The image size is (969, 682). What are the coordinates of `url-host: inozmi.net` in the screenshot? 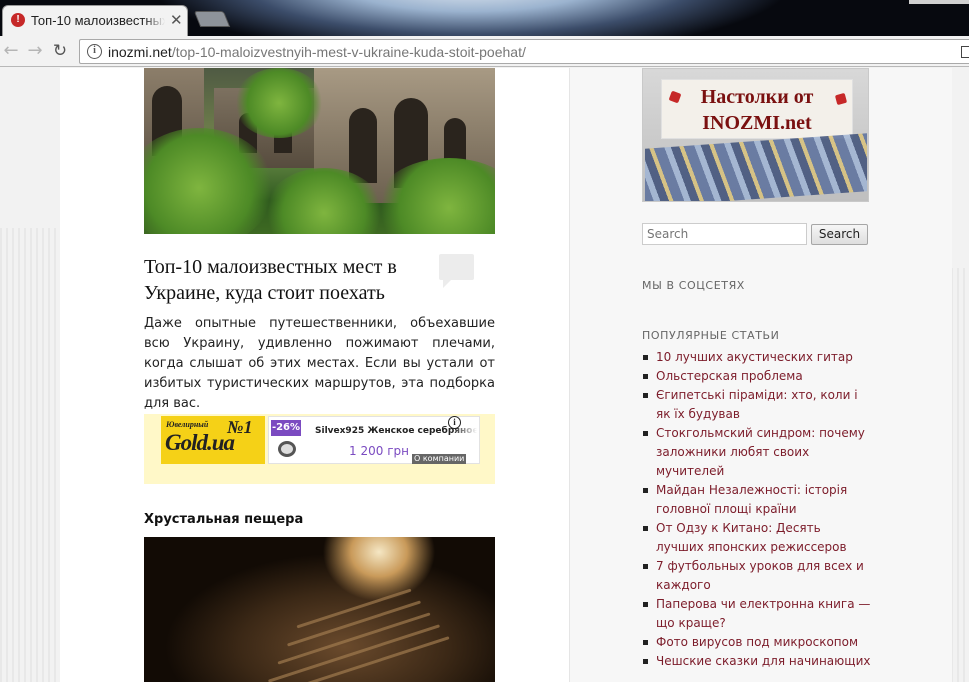 It's located at (140, 52).